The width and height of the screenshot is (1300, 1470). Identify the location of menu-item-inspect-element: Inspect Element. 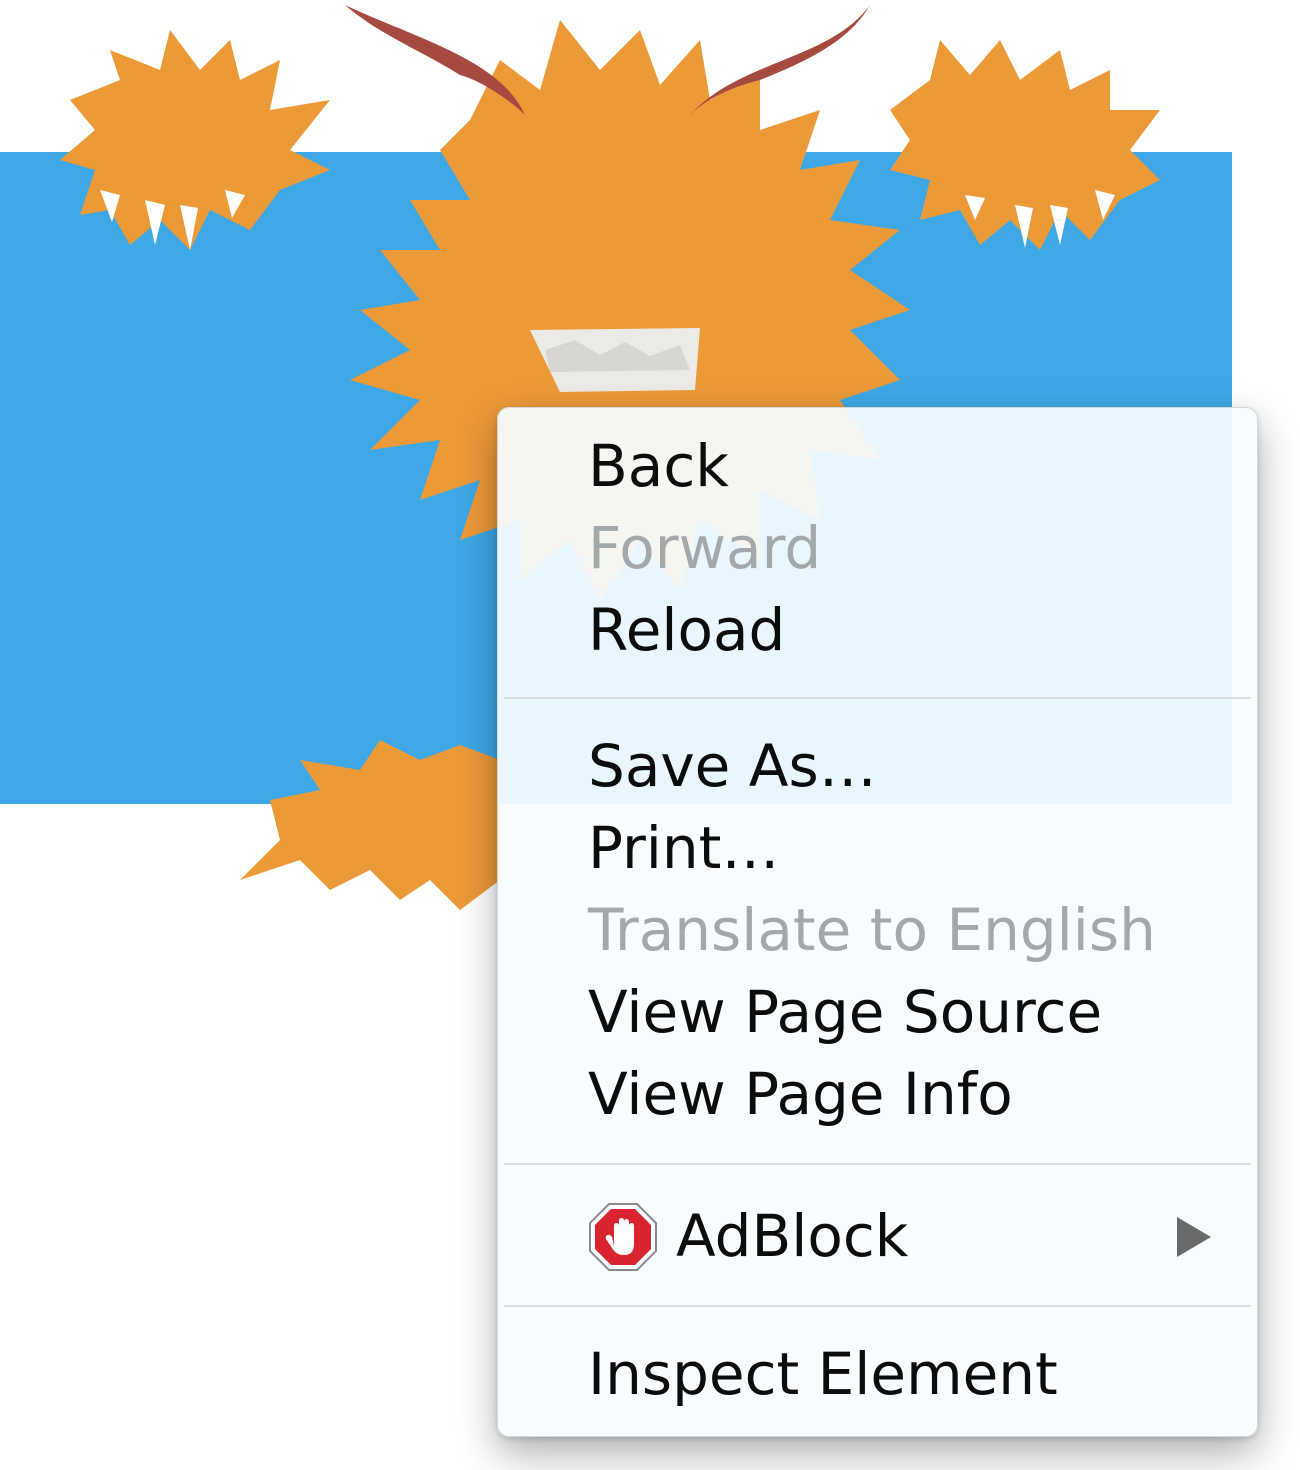
(877, 1374).